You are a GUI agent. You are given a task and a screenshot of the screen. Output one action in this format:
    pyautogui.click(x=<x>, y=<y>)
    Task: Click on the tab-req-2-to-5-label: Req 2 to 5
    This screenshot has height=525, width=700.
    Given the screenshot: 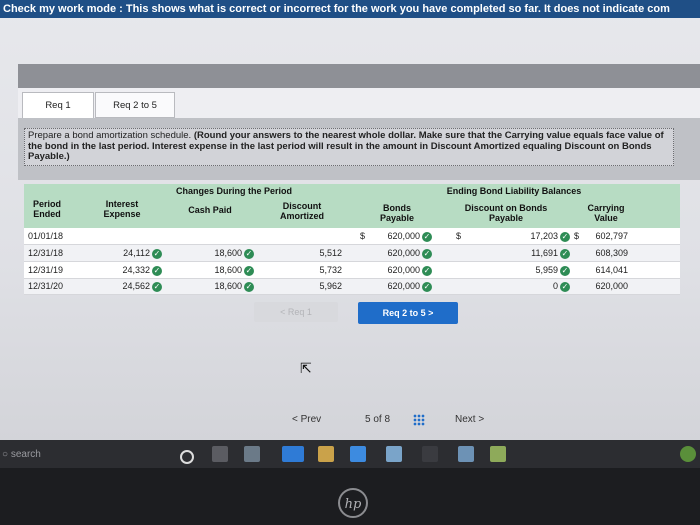 What is the action you would take?
    pyautogui.click(x=135, y=105)
    